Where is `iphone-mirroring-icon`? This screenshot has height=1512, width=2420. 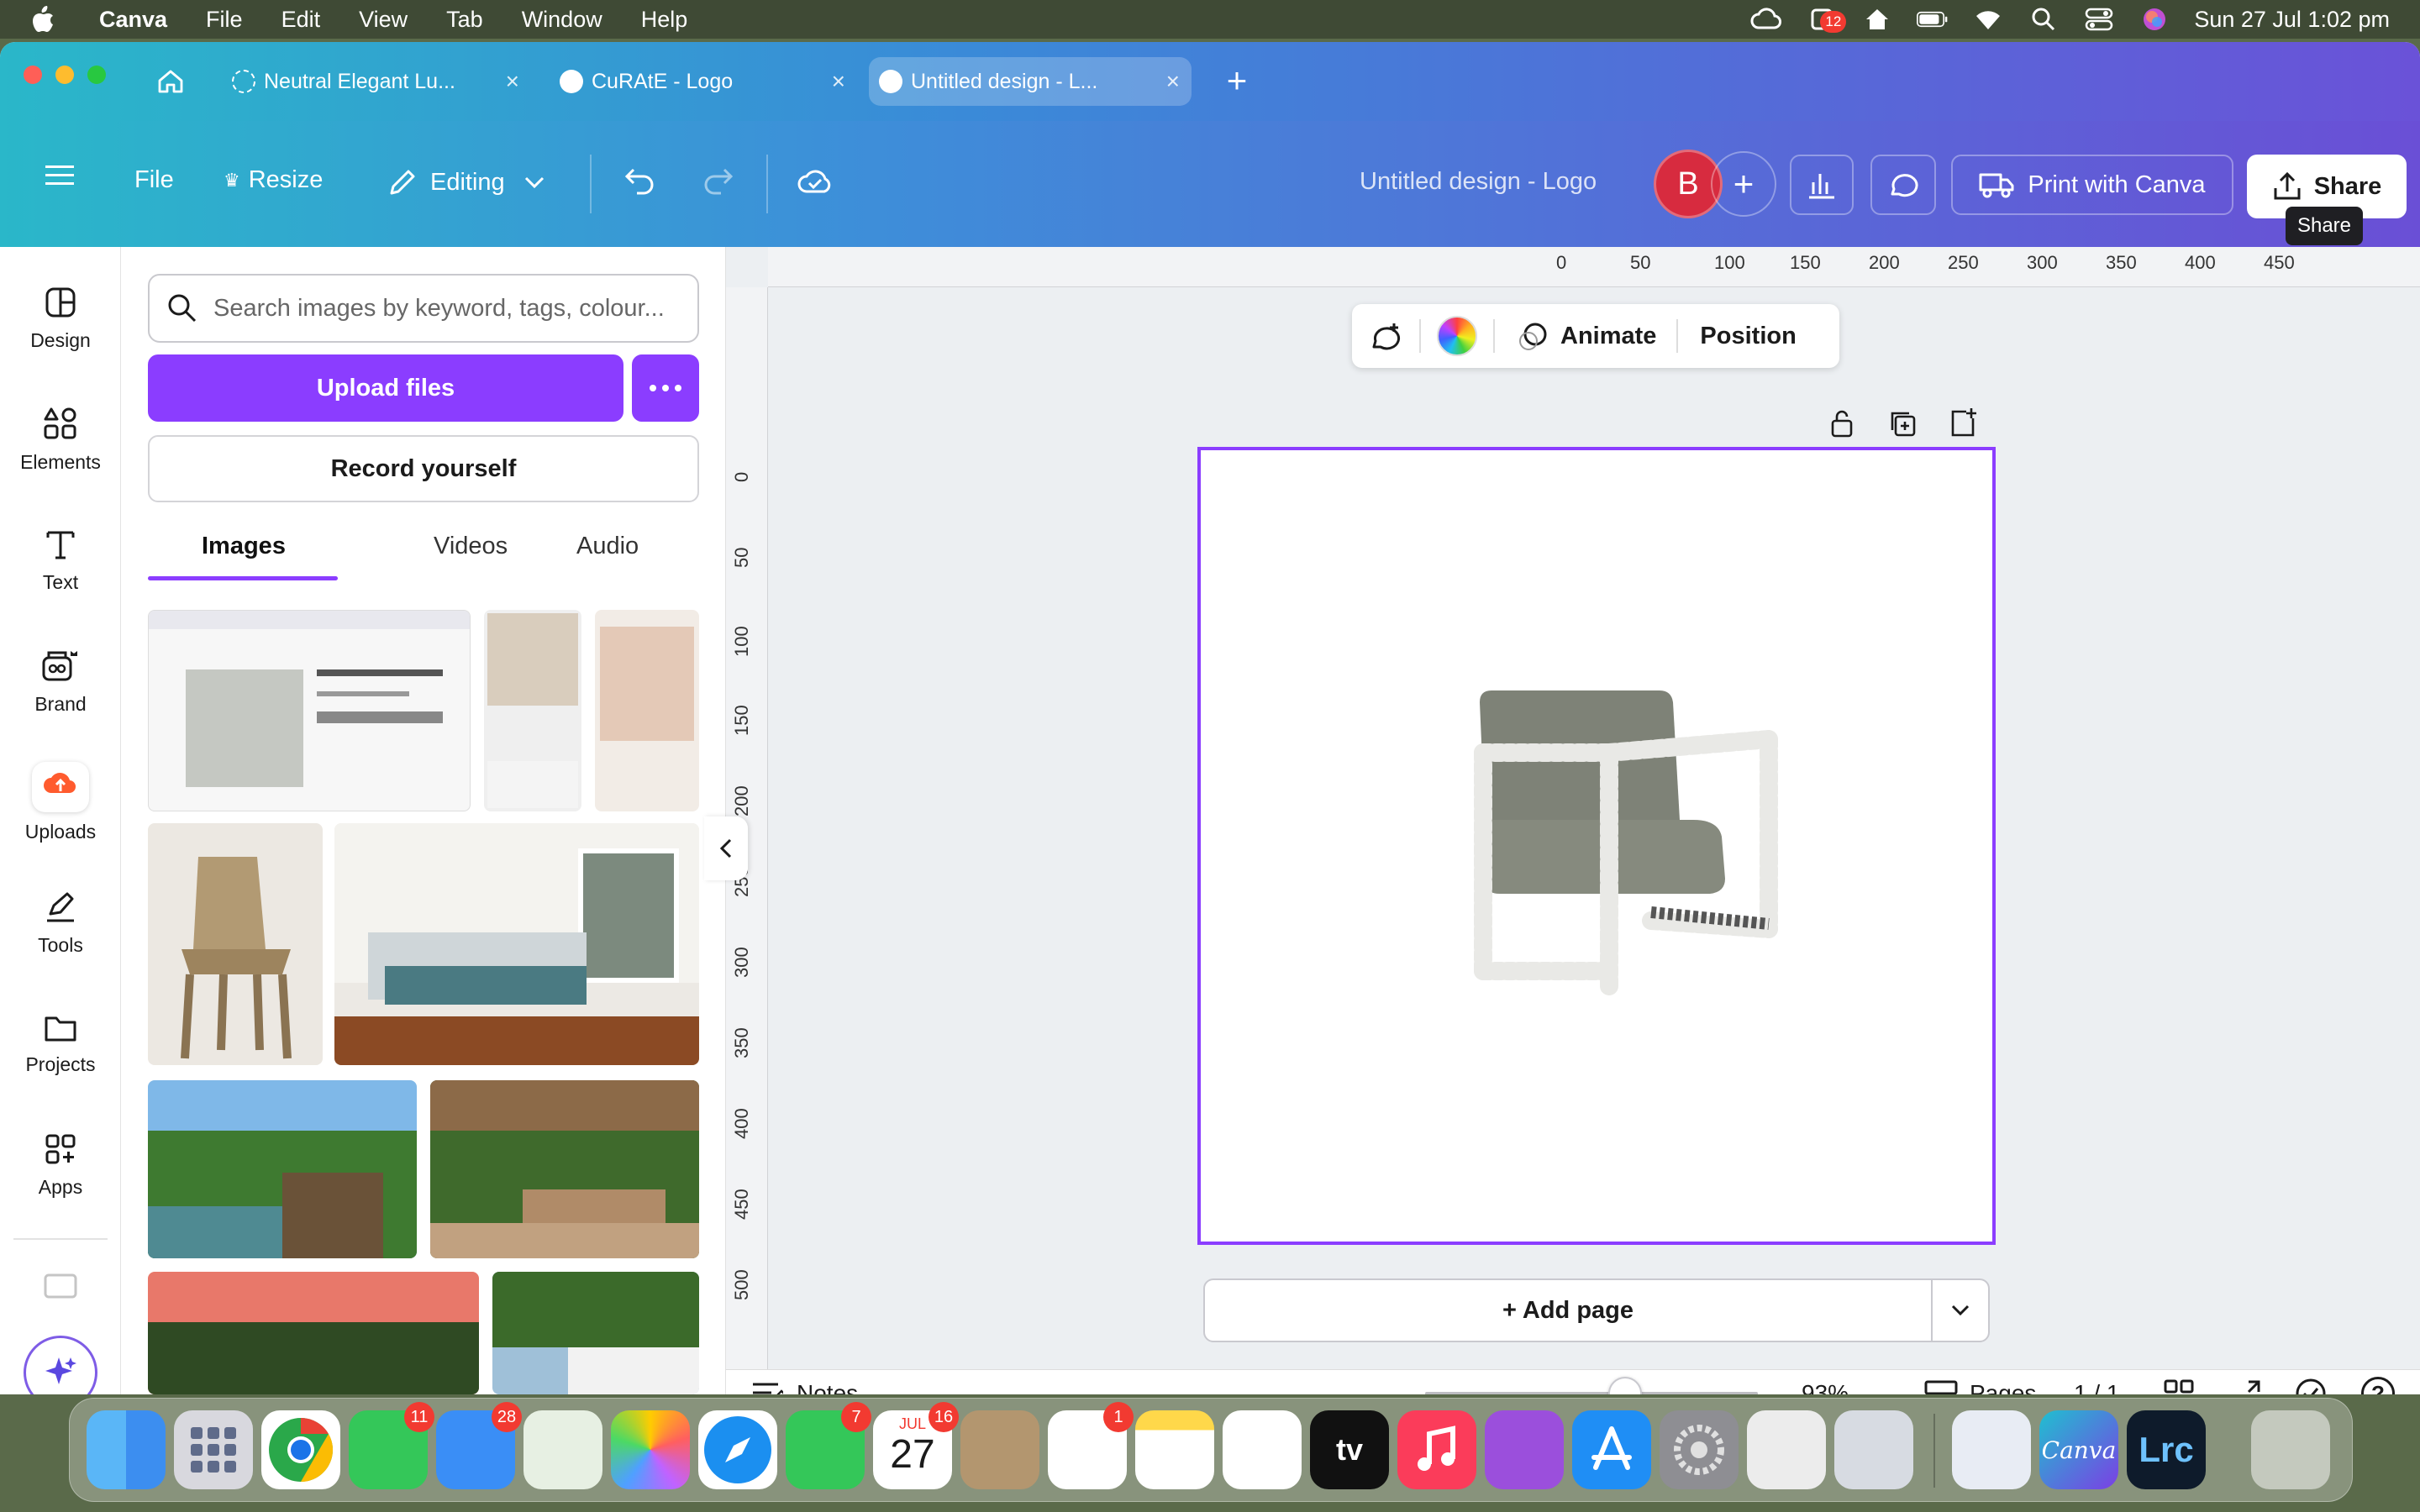
iphone-mirroring-icon is located at coordinates (1873, 1449).